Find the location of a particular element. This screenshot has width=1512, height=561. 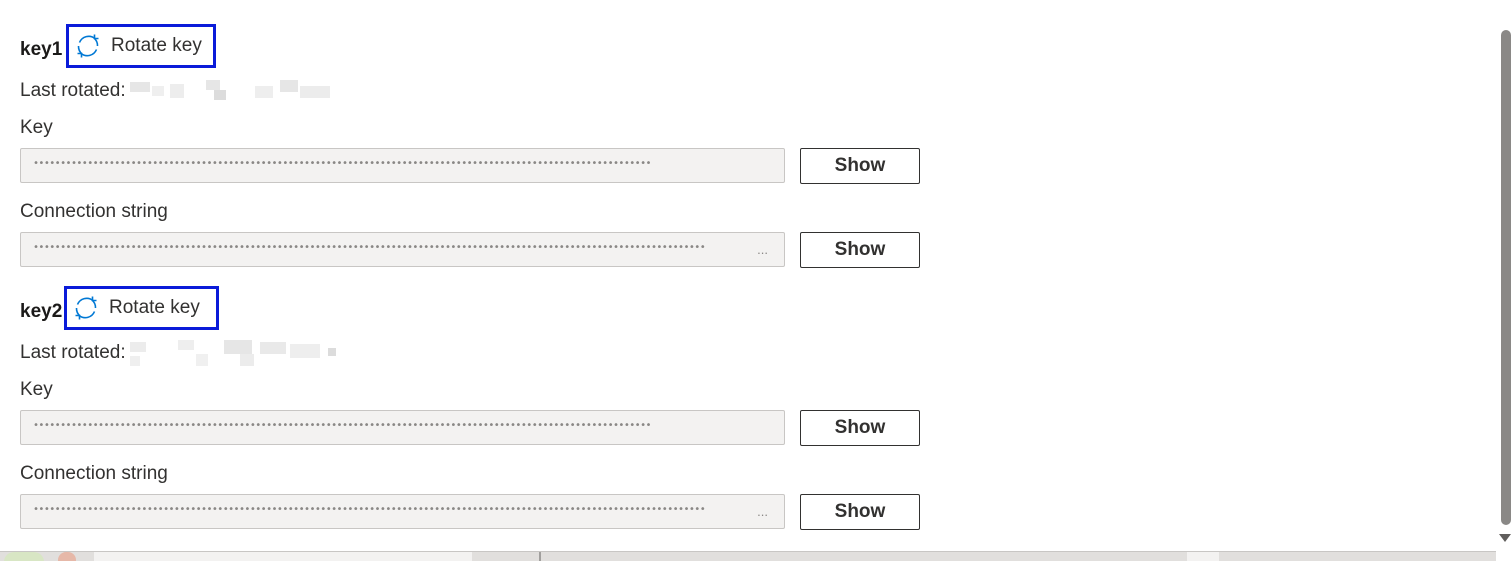

show-key2-button: Show is located at coordinates (860, 428).